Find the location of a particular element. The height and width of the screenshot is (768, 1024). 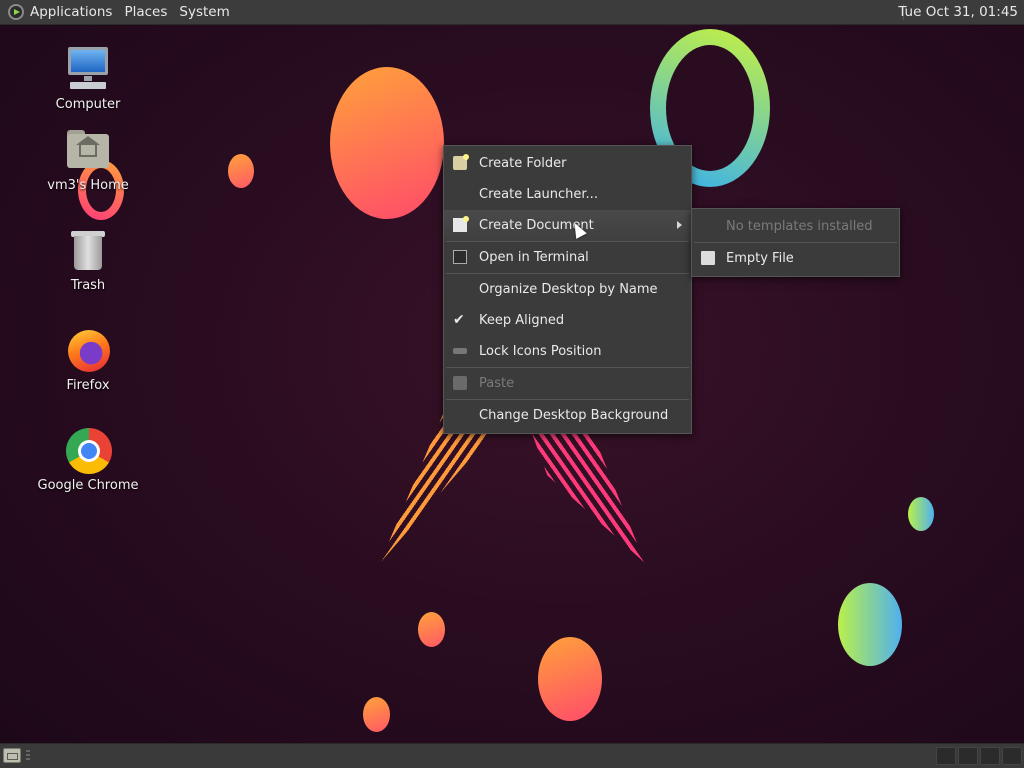

file-icon is located at coordinates (708, 258).